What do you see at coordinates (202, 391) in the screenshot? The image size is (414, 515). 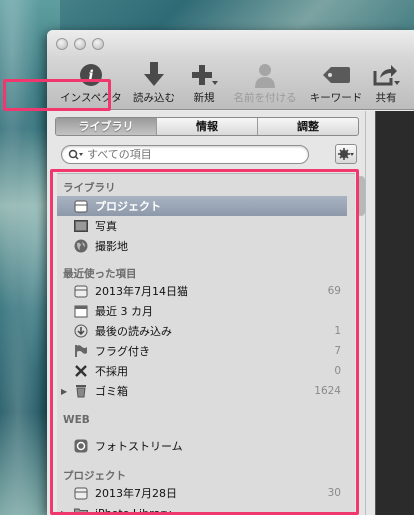 I see `list-item-trash: ▶ ゴミ箱 1624` at bounding box center [202, 391].